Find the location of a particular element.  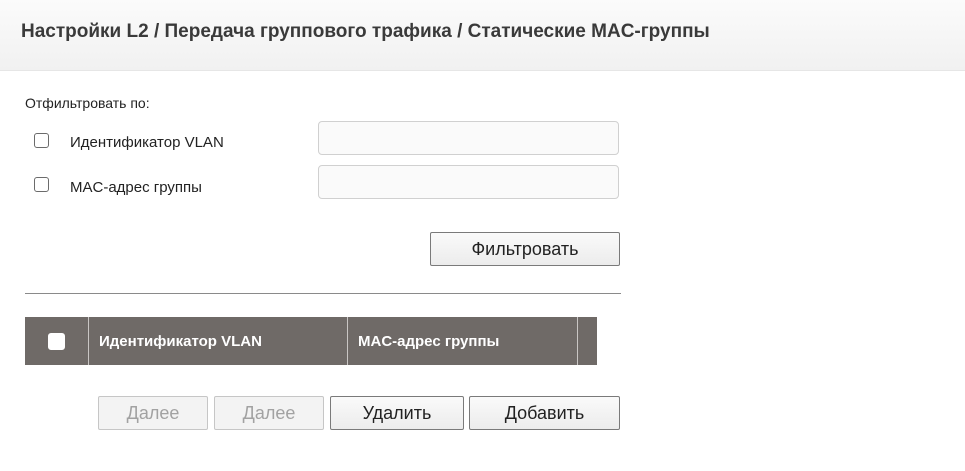

mac-filter-checkbox is located at coordinates (41, 184).